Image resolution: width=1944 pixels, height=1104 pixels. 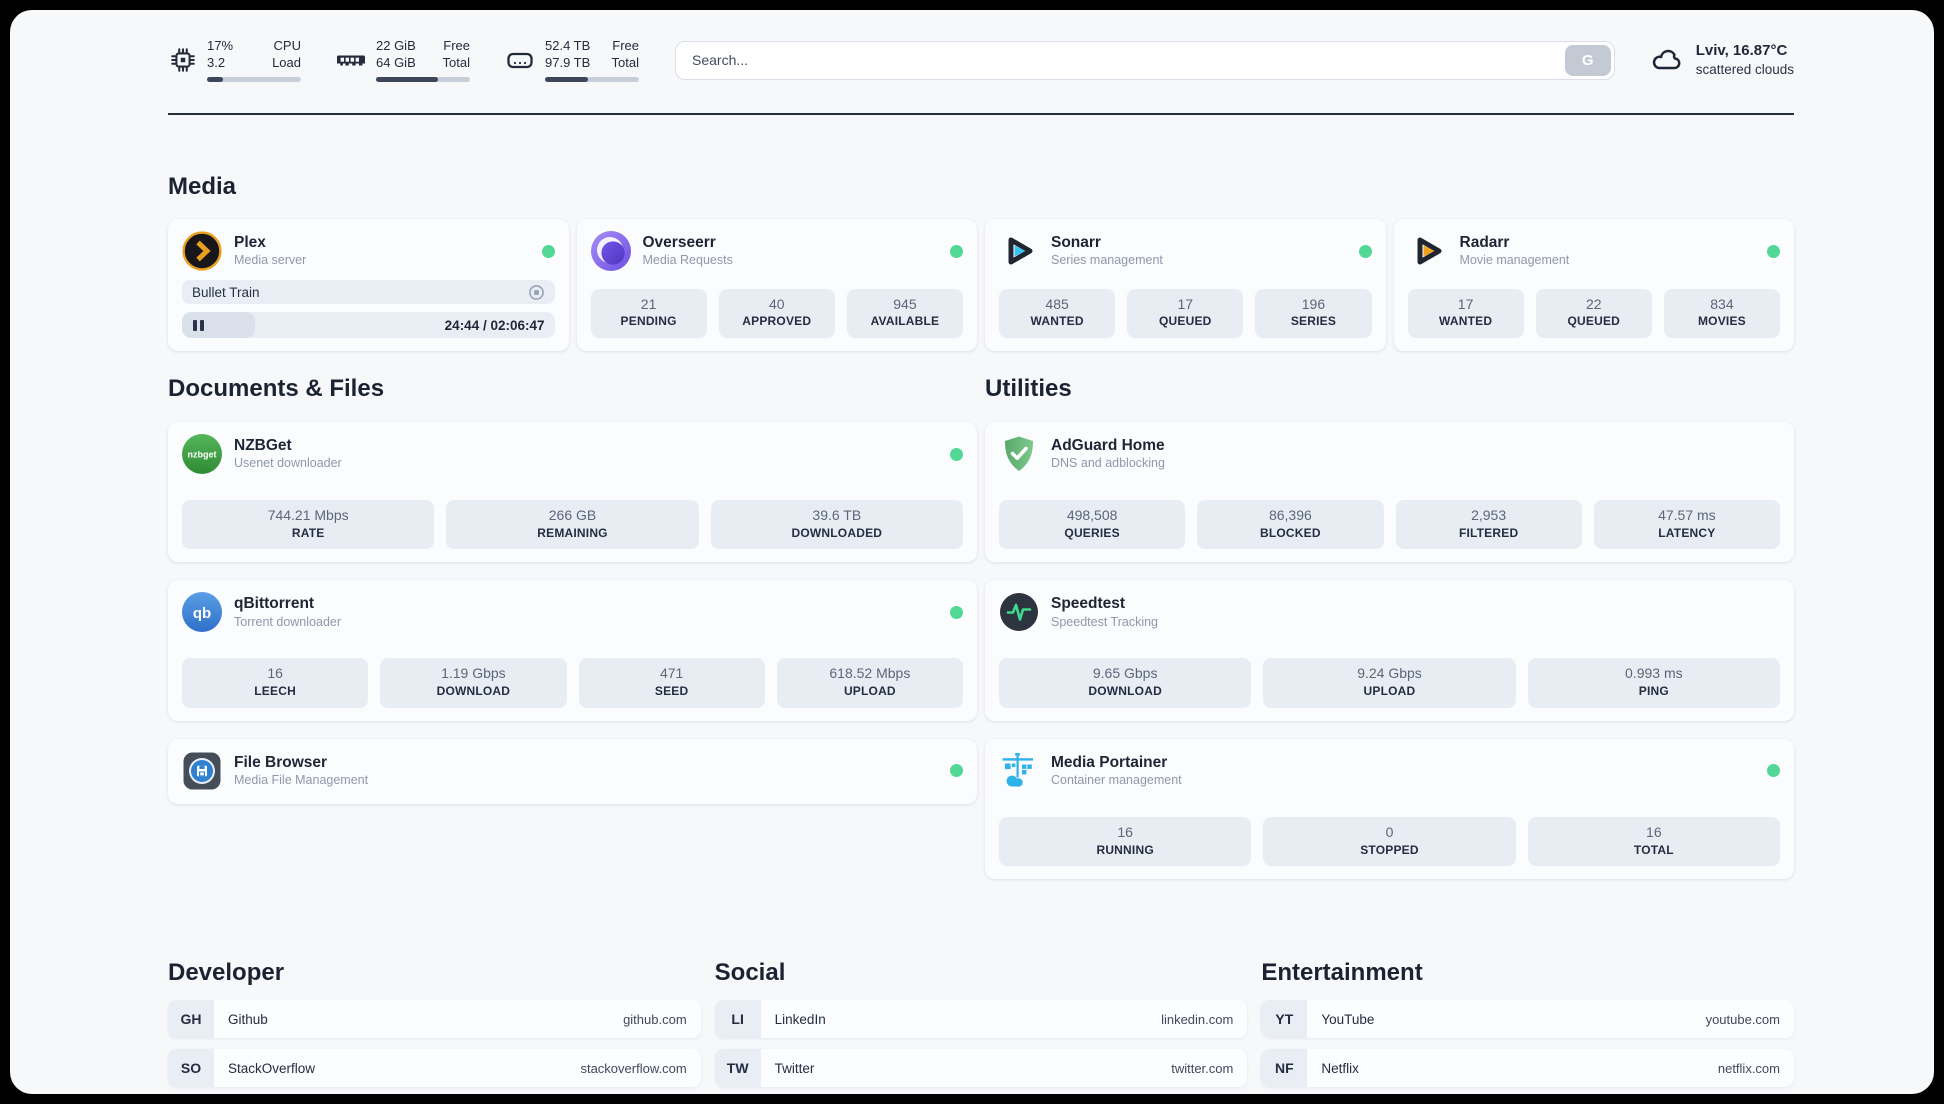 I want to click on playback-time: 24:44 / 02:06:47, so click(x=494, y=325).